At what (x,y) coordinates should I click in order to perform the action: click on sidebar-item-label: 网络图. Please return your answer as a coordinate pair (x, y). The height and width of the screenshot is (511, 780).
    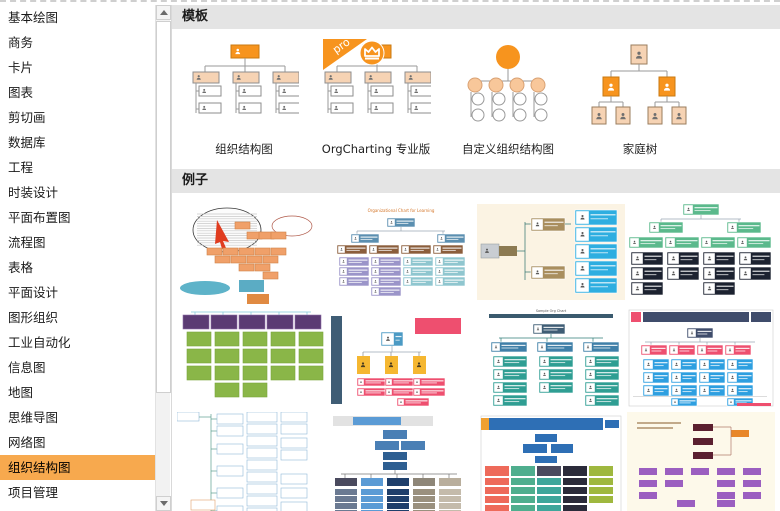
    Looking at the image, I should click on (27, 442).